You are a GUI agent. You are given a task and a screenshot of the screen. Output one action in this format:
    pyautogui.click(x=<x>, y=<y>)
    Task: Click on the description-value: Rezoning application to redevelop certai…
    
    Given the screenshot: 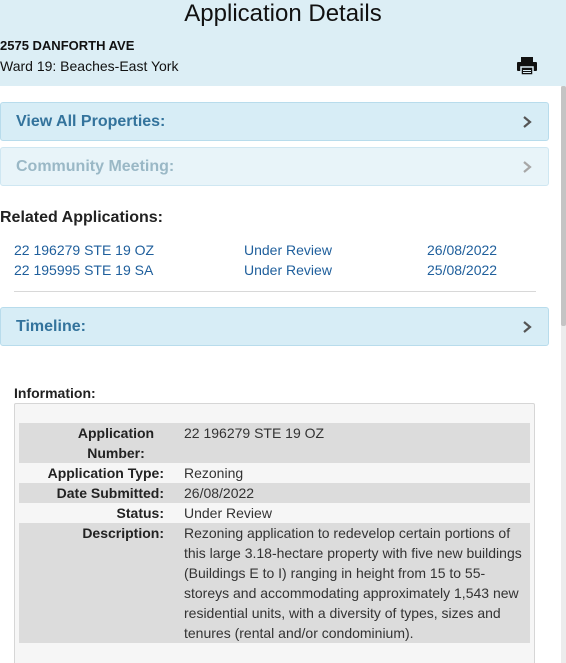 What is the action you would take?
    pyautogui.click(x=357, y=583)
    